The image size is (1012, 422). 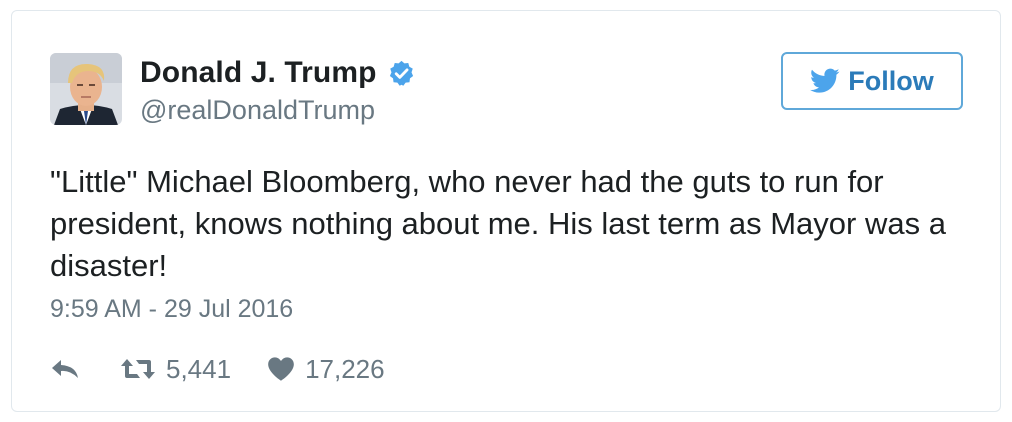 What do you see at coordinates (825, 81) in the screenshot?
I see `twitter-bird-icon` at bounding box center [825, 81].